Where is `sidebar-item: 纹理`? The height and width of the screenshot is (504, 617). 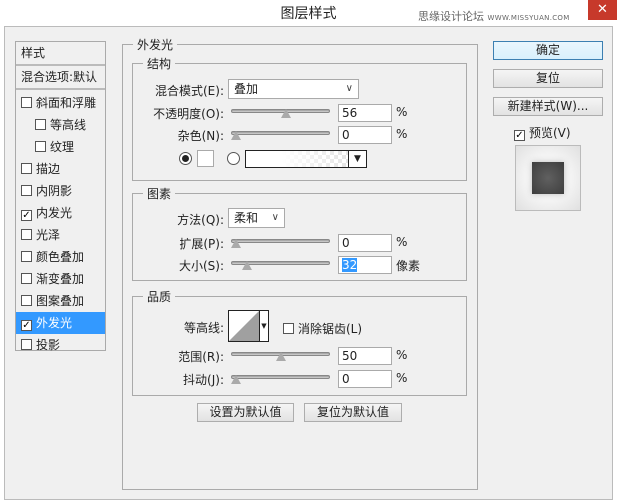 sidebar-item: 纹理 is located at coordinates (60, 147).